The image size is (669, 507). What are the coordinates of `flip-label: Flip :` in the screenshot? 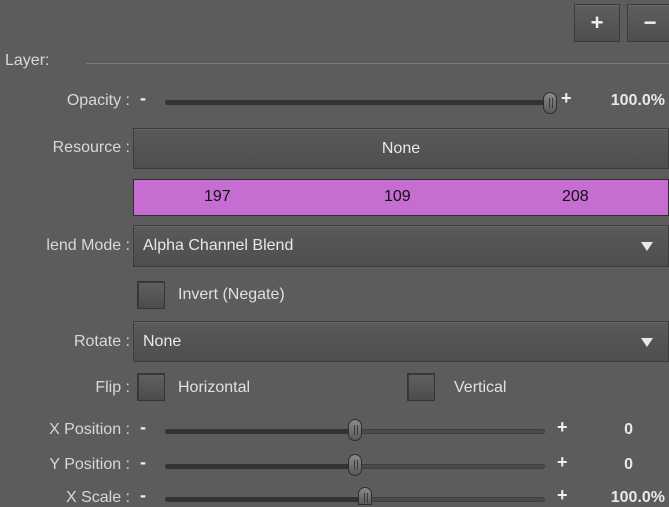 It's located at (112, 387).